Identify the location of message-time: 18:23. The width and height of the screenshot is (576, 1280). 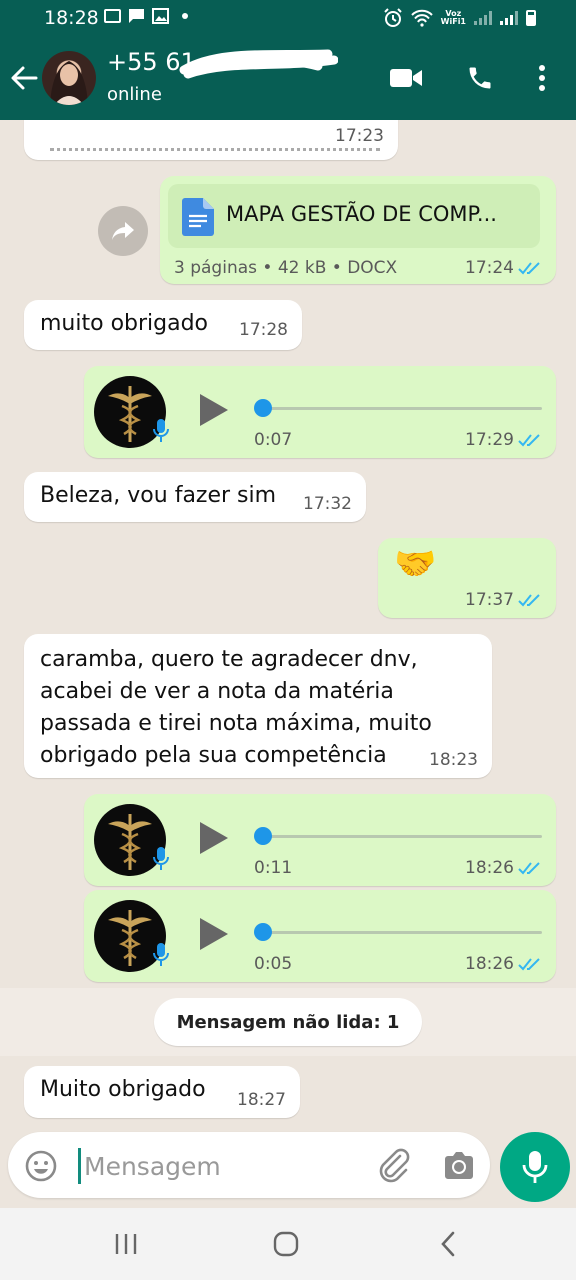
(453, 760).